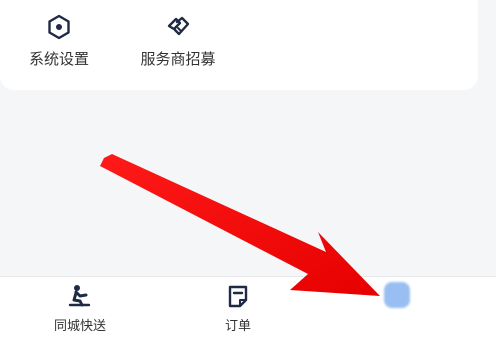 The width and height of the screenshot is (496, 338). What do you see at coordinates (178, 26) in the screenshot?
I see `handshake-icon` at bounding box center [178, 26].